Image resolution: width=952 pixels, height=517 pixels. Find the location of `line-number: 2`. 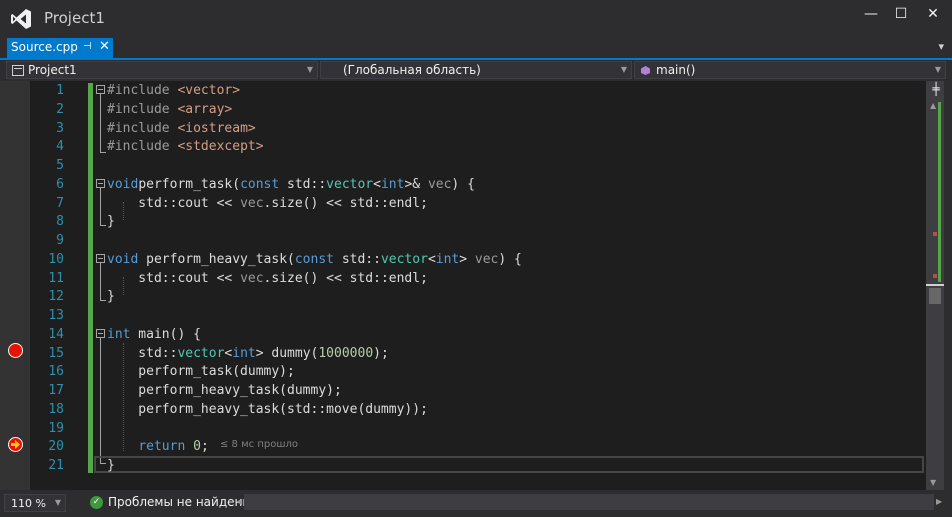

line-number: 2 is located at coordinates (60, 109).